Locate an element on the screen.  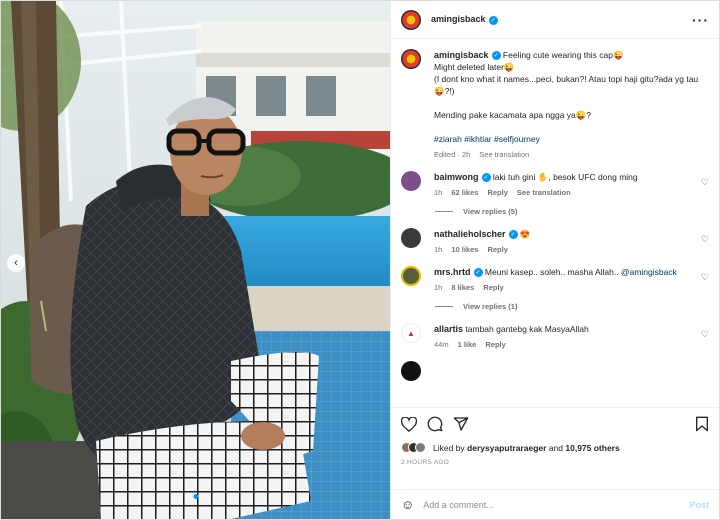
view-replies-button: View replies (5) is located at coordinates (572, 211).